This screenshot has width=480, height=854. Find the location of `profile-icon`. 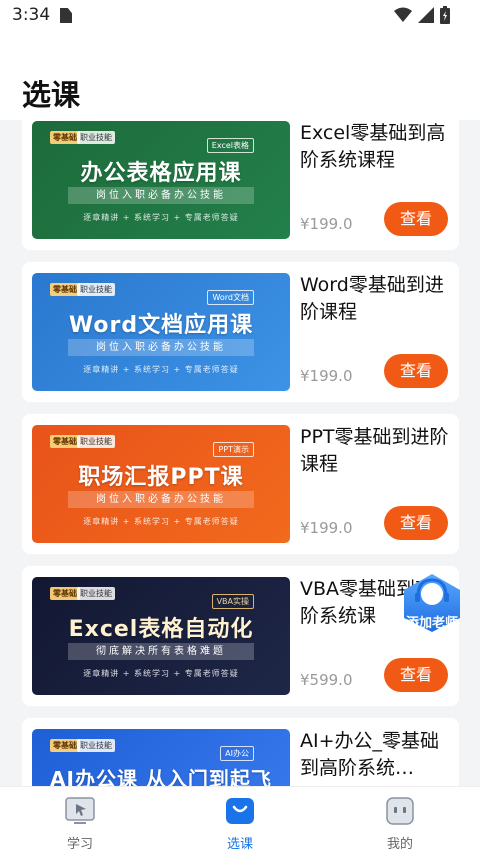

profile-icon is located at coordinates (400, 811).